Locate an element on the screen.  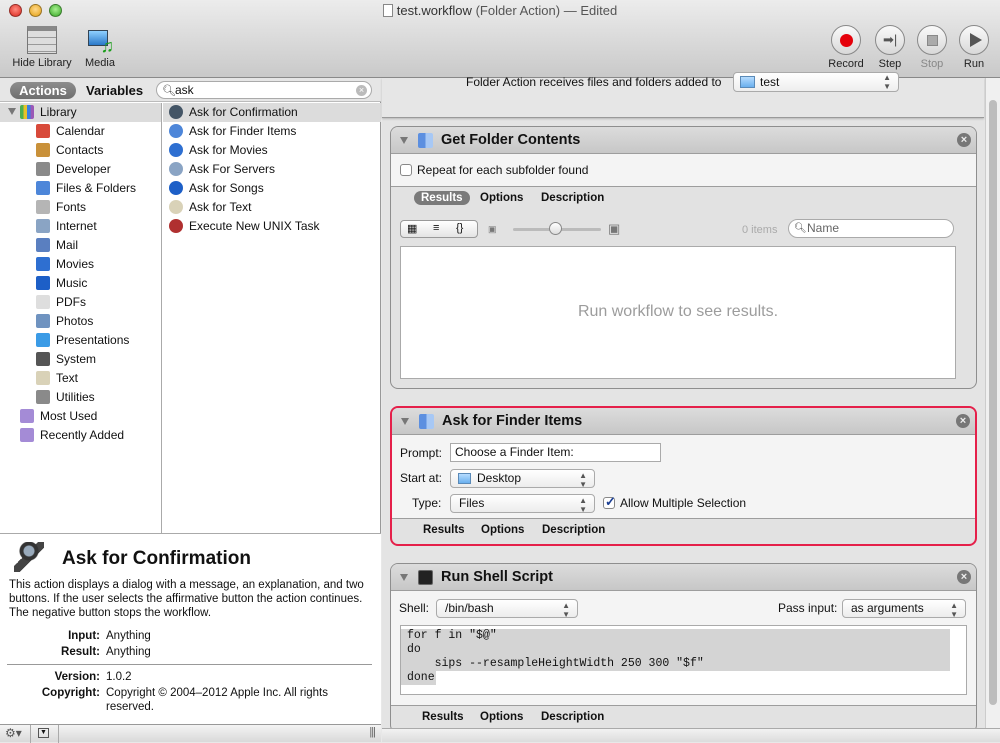
icon-view-icon: ▦ is located at coordinates (412, 228).